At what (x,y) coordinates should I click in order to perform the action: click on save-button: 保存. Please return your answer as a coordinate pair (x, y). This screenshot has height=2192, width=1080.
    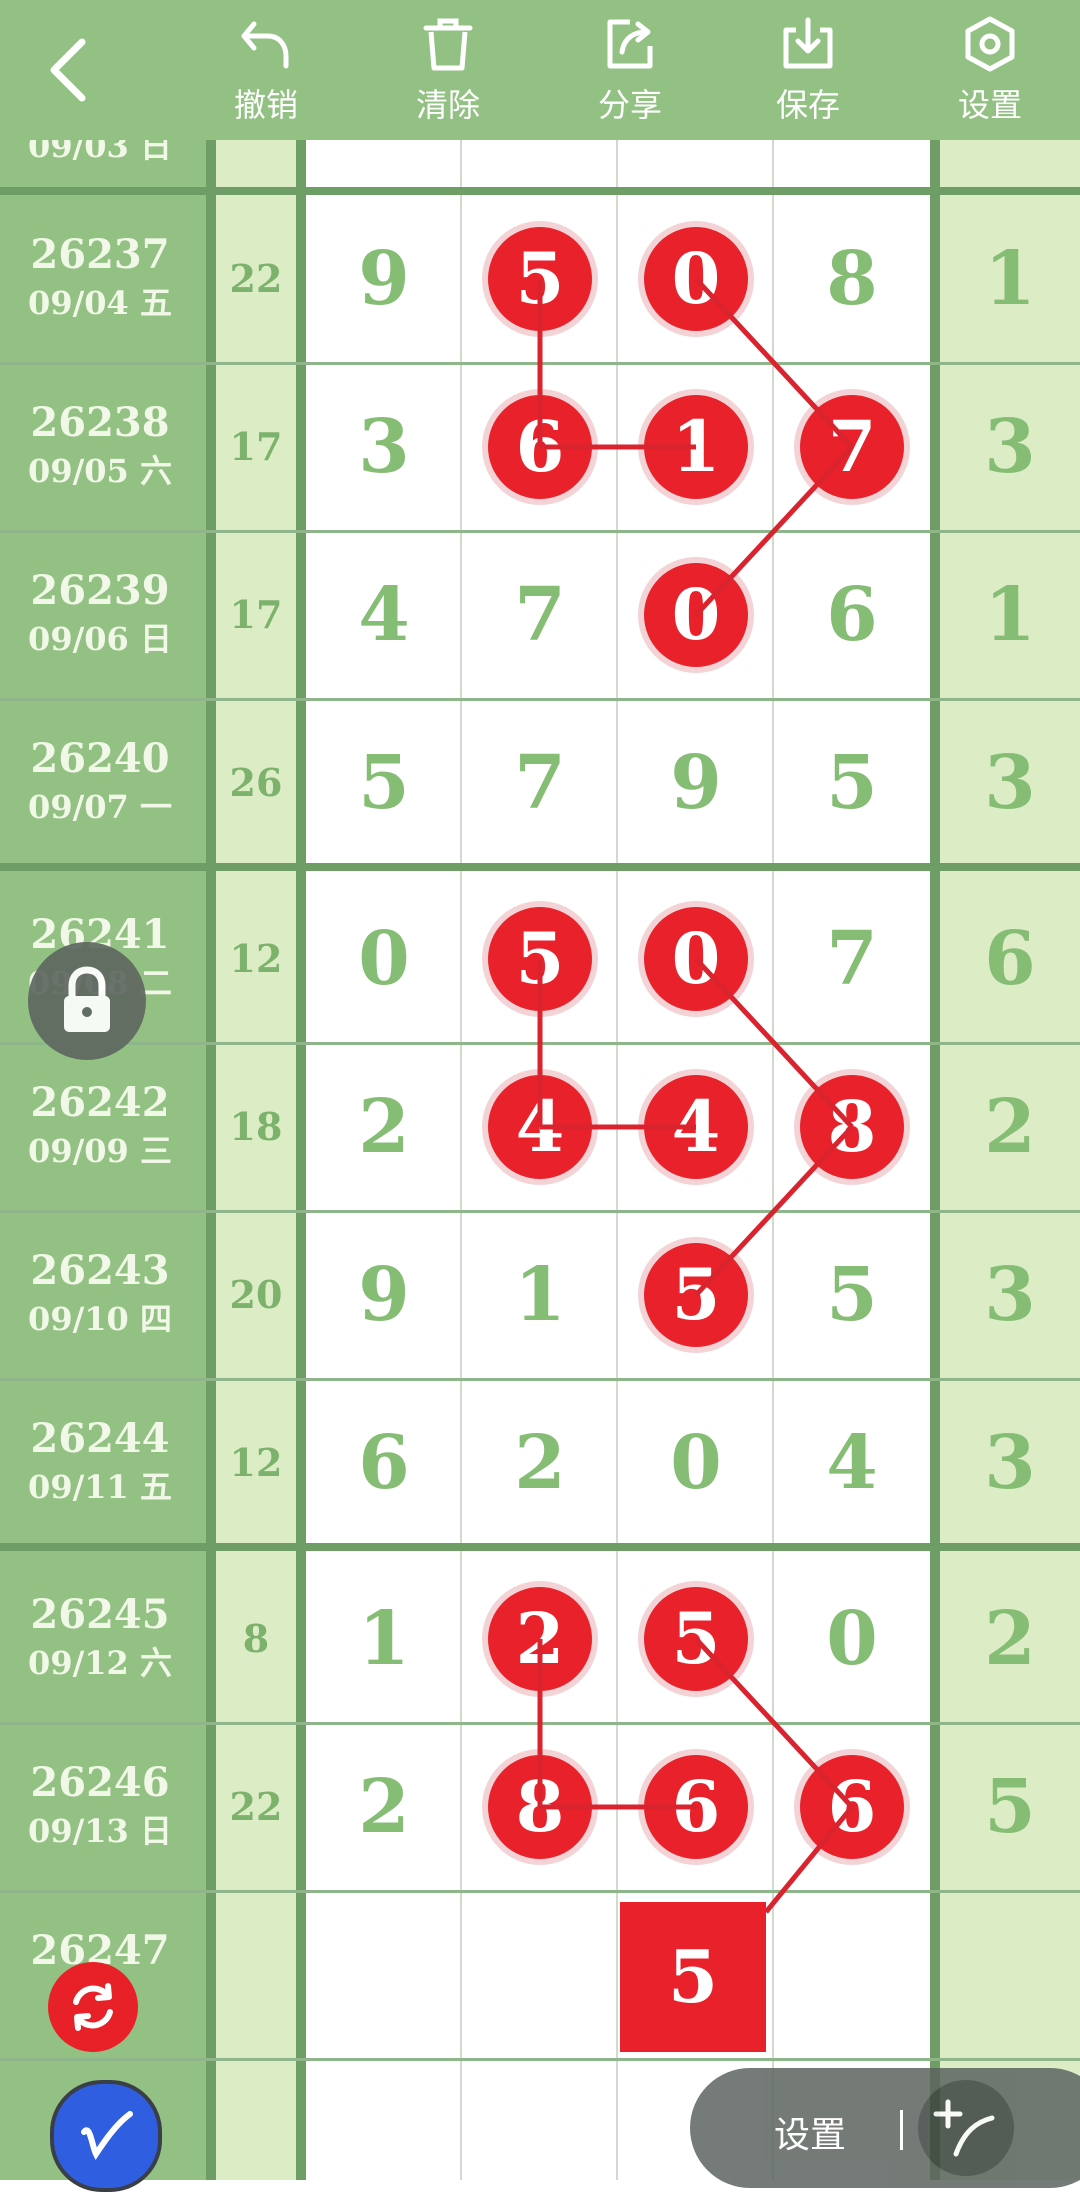
    Looking at the image, I should click on (808, 71).